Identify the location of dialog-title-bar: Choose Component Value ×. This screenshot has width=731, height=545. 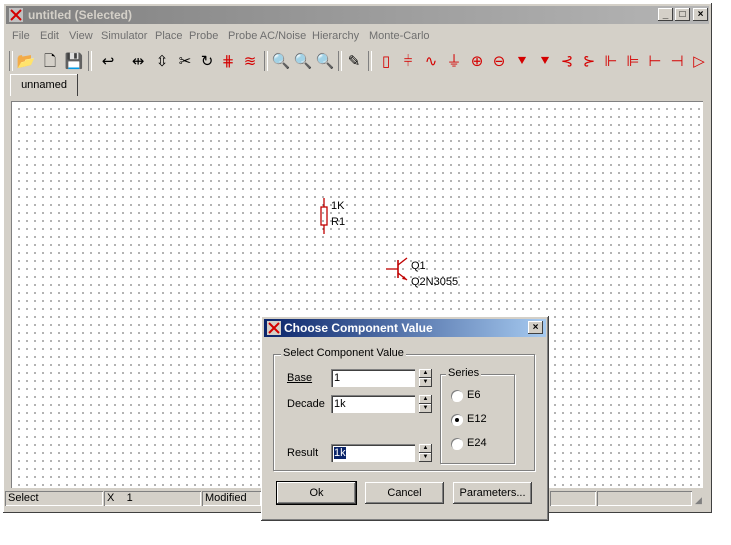
(405, 328).